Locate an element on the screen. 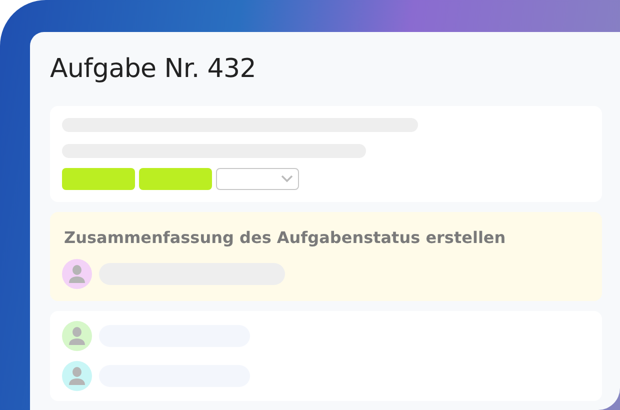  chevron-down-icon is located at coordinates (287, 179).